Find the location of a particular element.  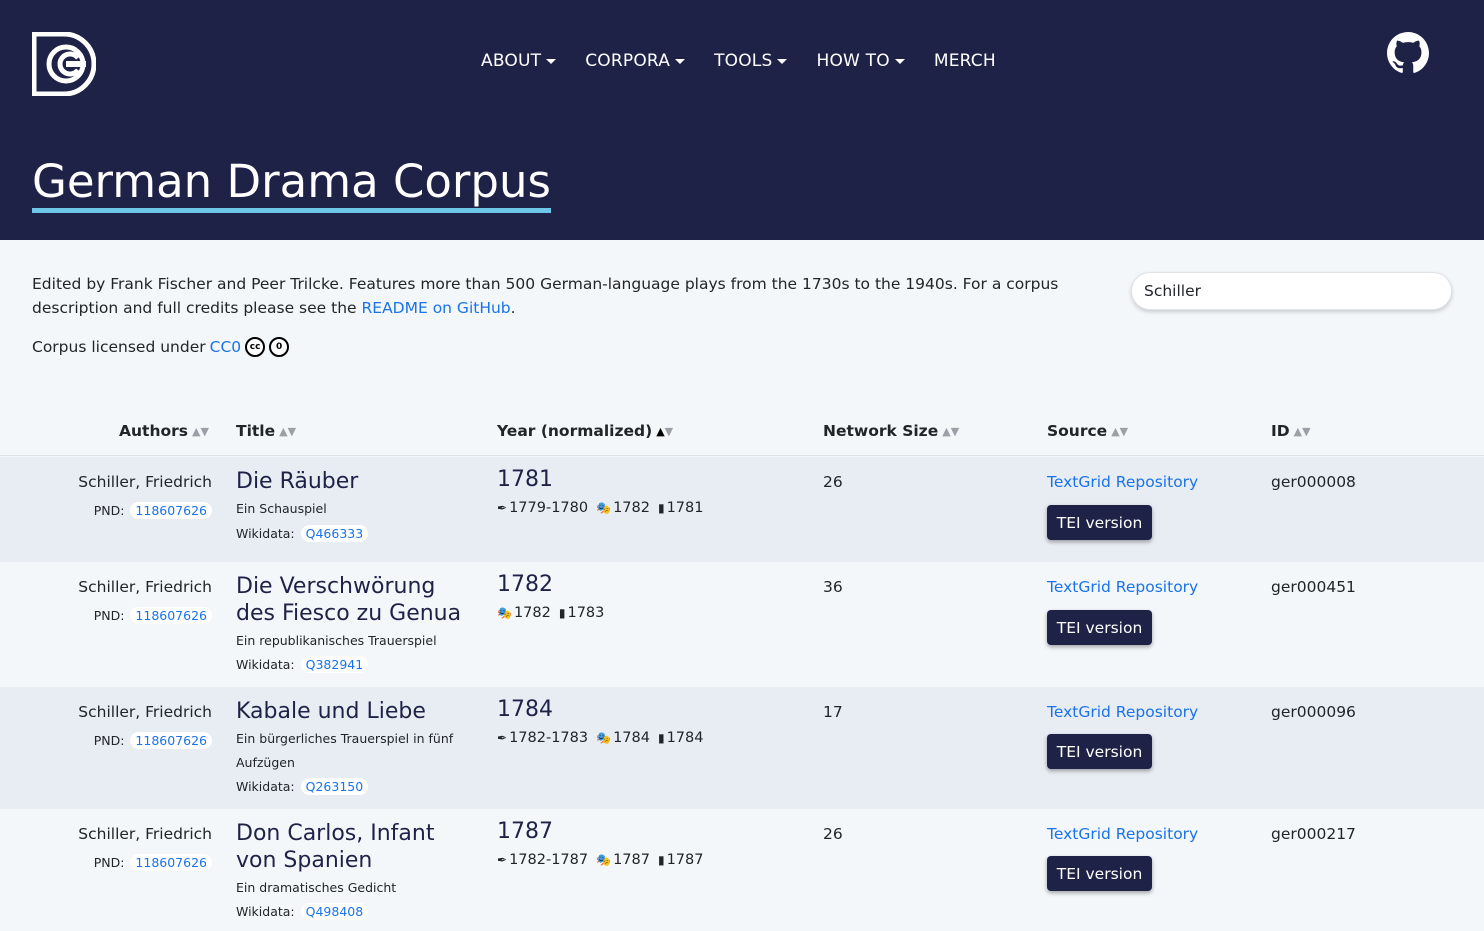

nav-about: ABOUT is located at coordinates (519, 61).